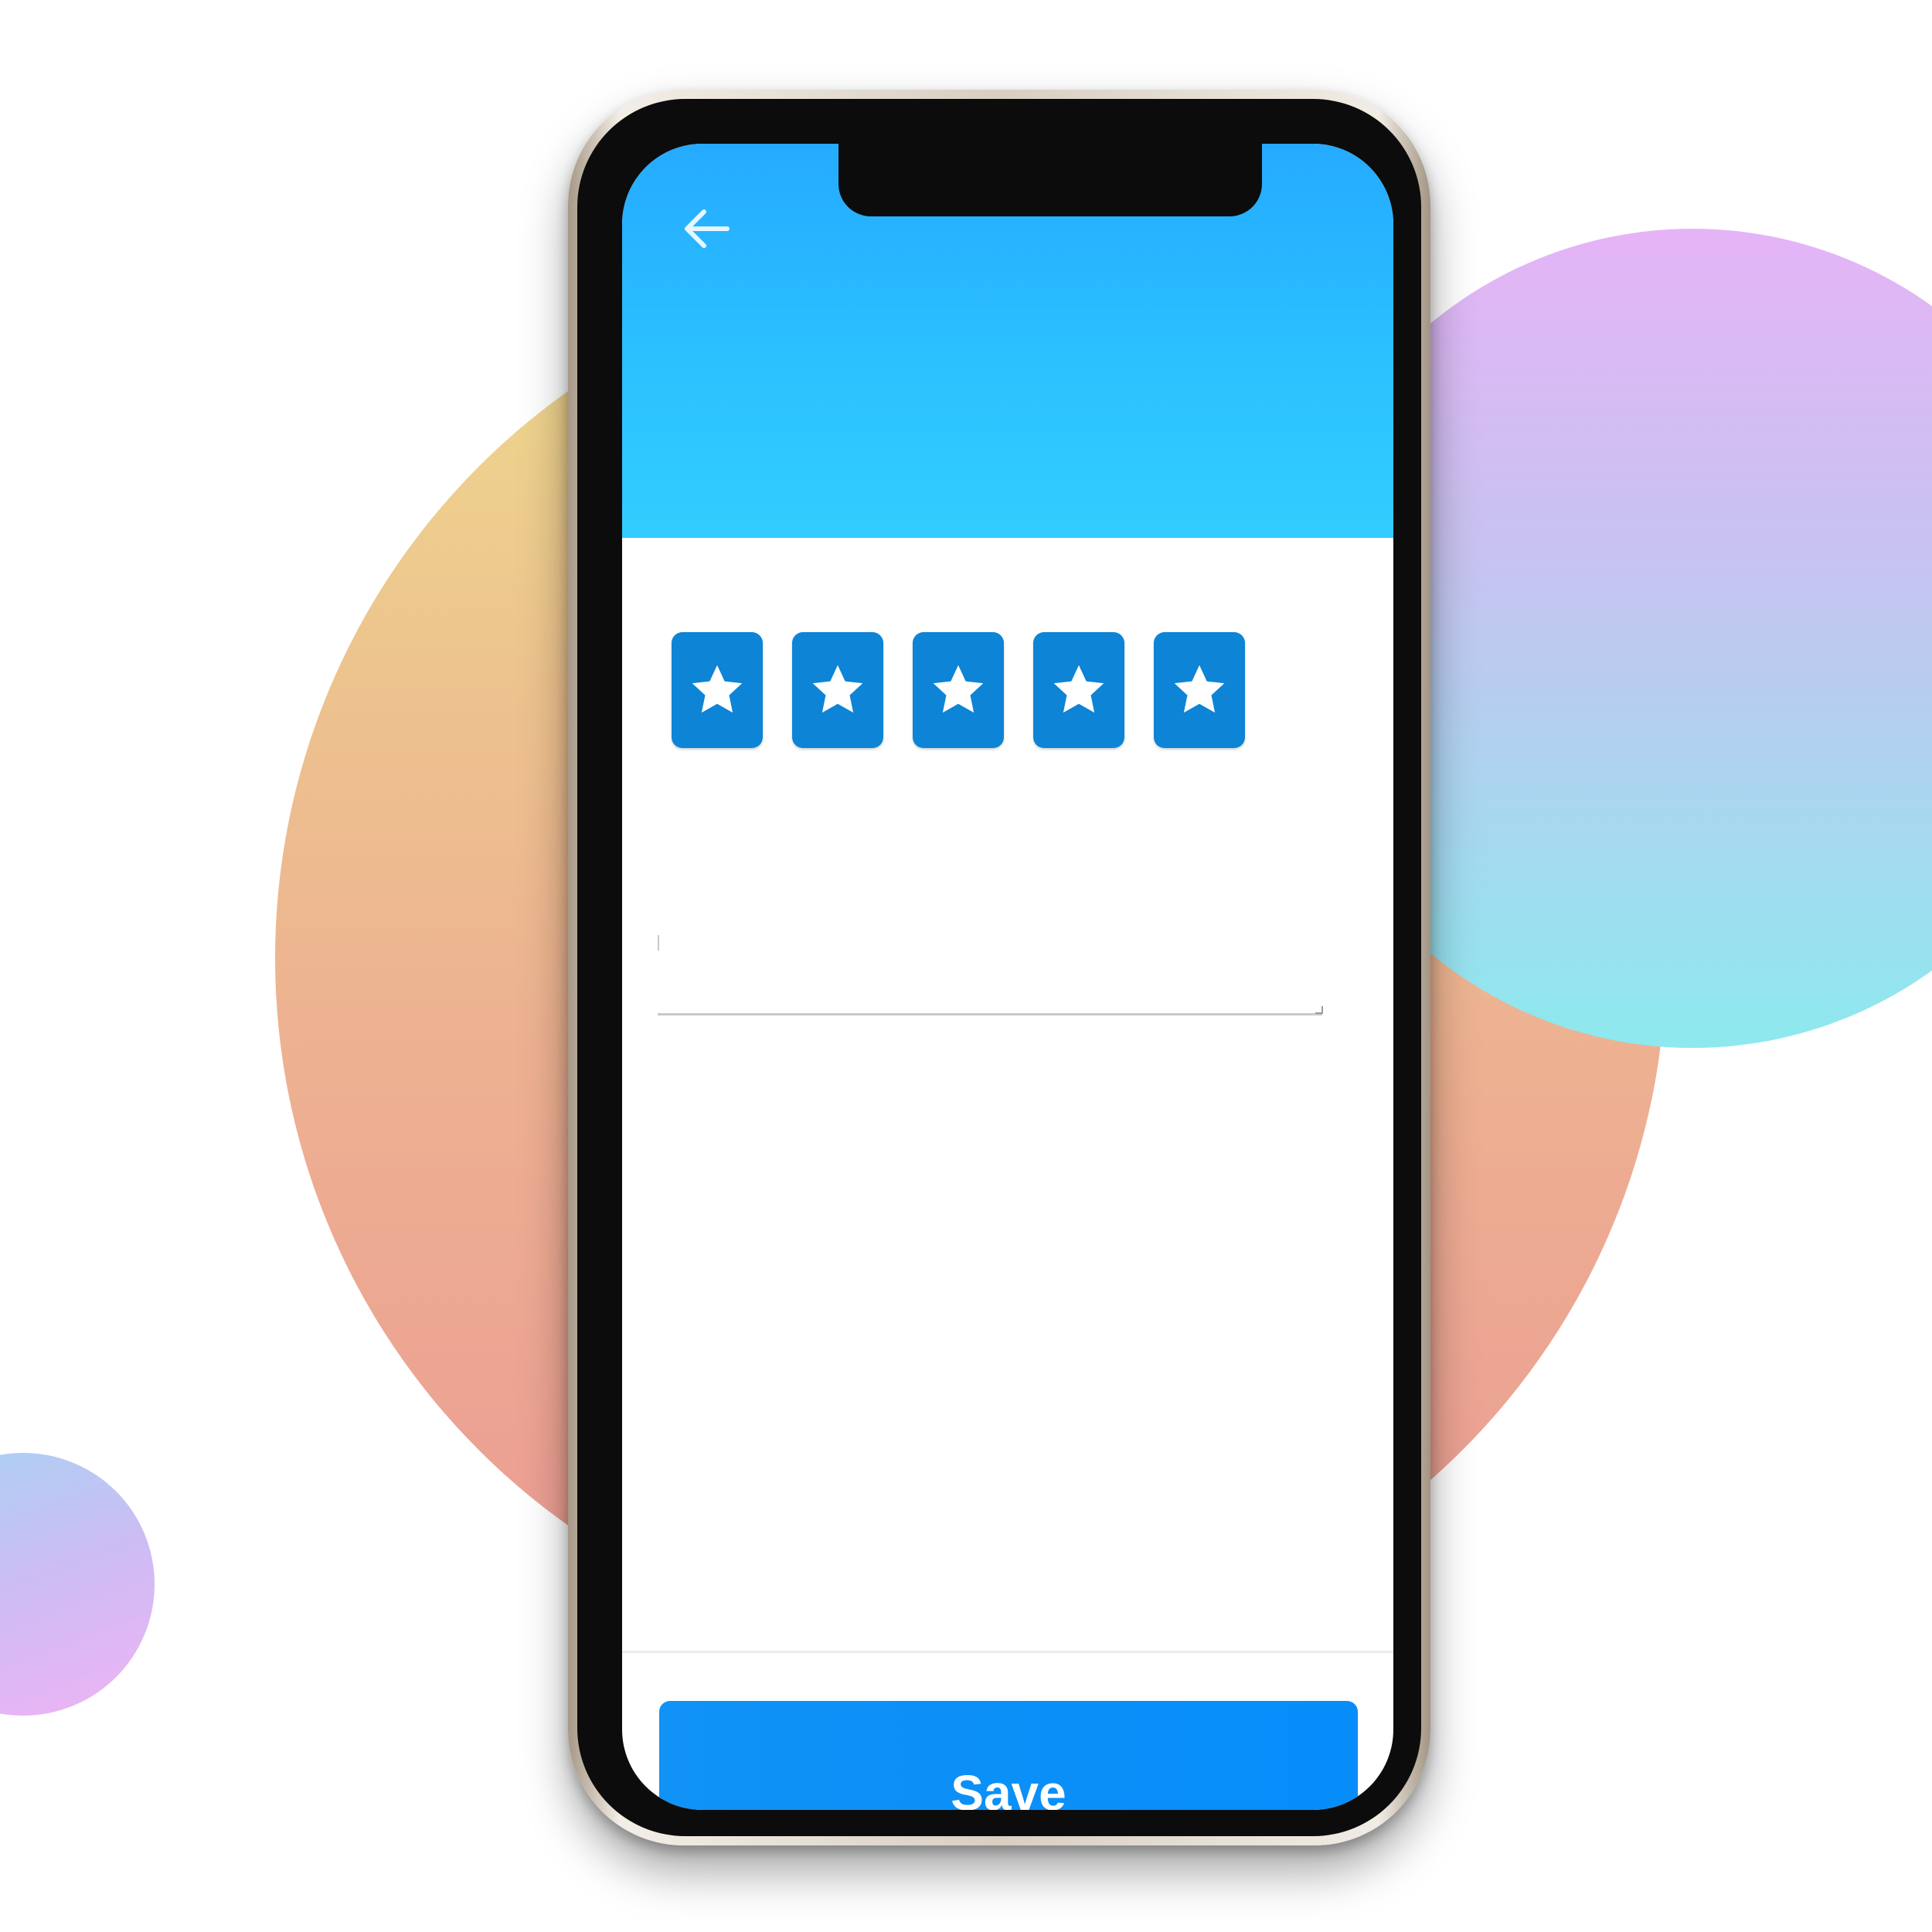 This screenshot has height=1932, width=1932. Describe the element at coordinates (1050, 180) in the screenshot. I see `phone-notch` at that location.